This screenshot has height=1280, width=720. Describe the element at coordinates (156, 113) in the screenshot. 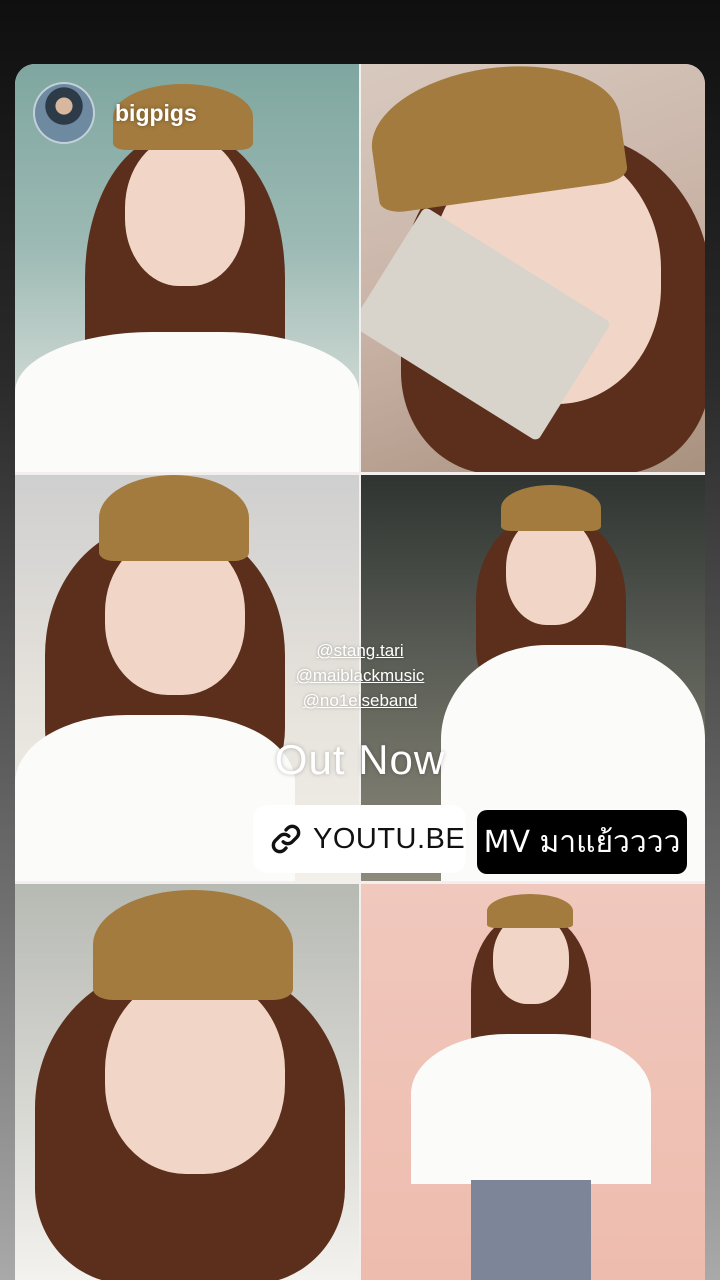

I see `username: bigpigs` at that location.